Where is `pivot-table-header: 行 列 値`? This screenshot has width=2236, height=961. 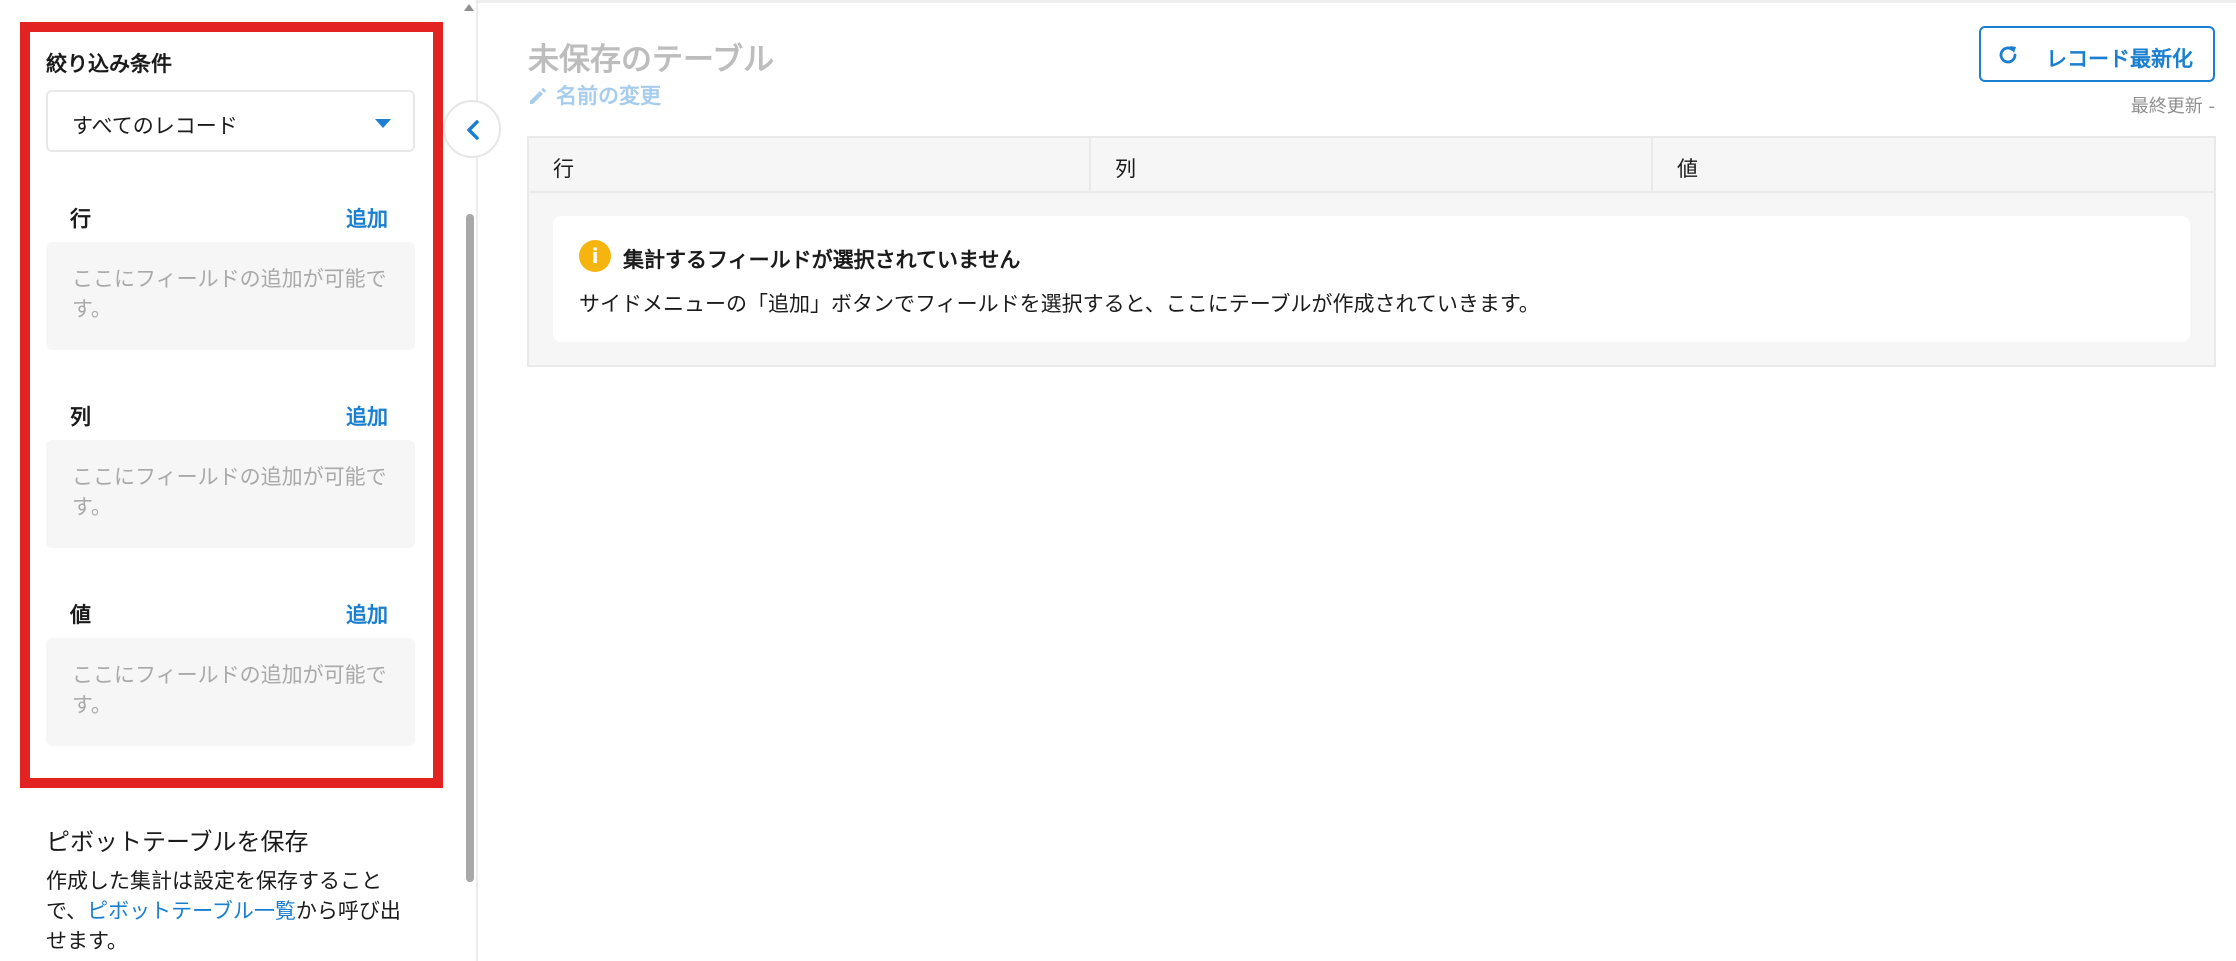
pivot-table-header: 行 列 値 is located at coordinates (1371, 165).